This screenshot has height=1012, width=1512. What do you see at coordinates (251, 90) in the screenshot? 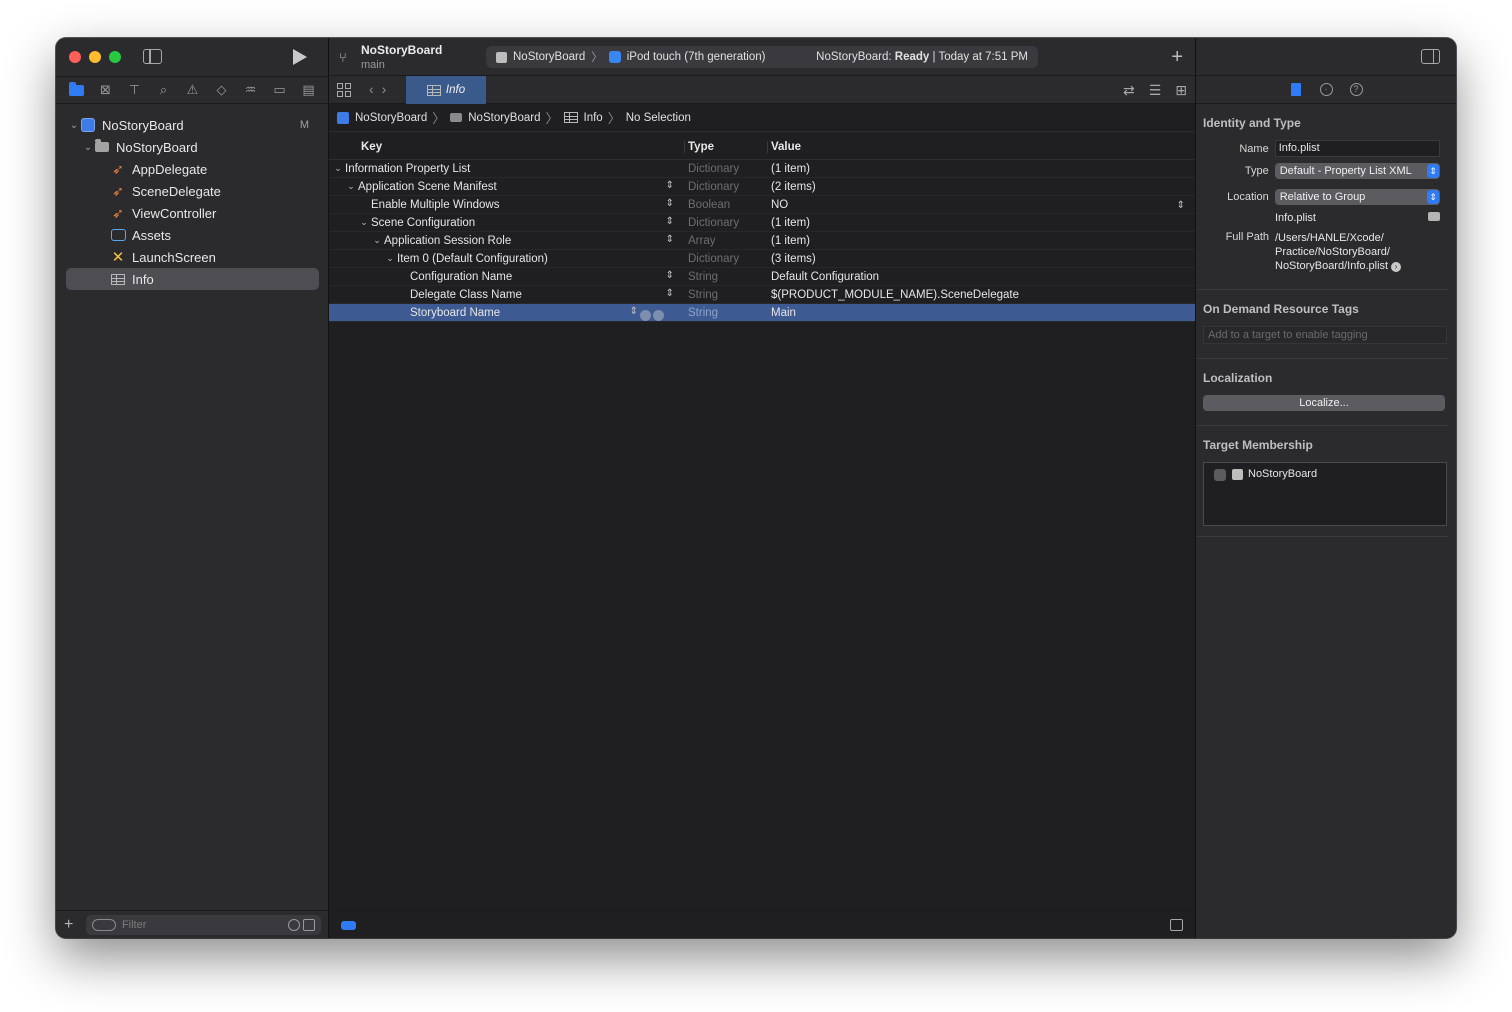
I see `debug-navigator-tab: ♒` at bounding box center [251, 90].